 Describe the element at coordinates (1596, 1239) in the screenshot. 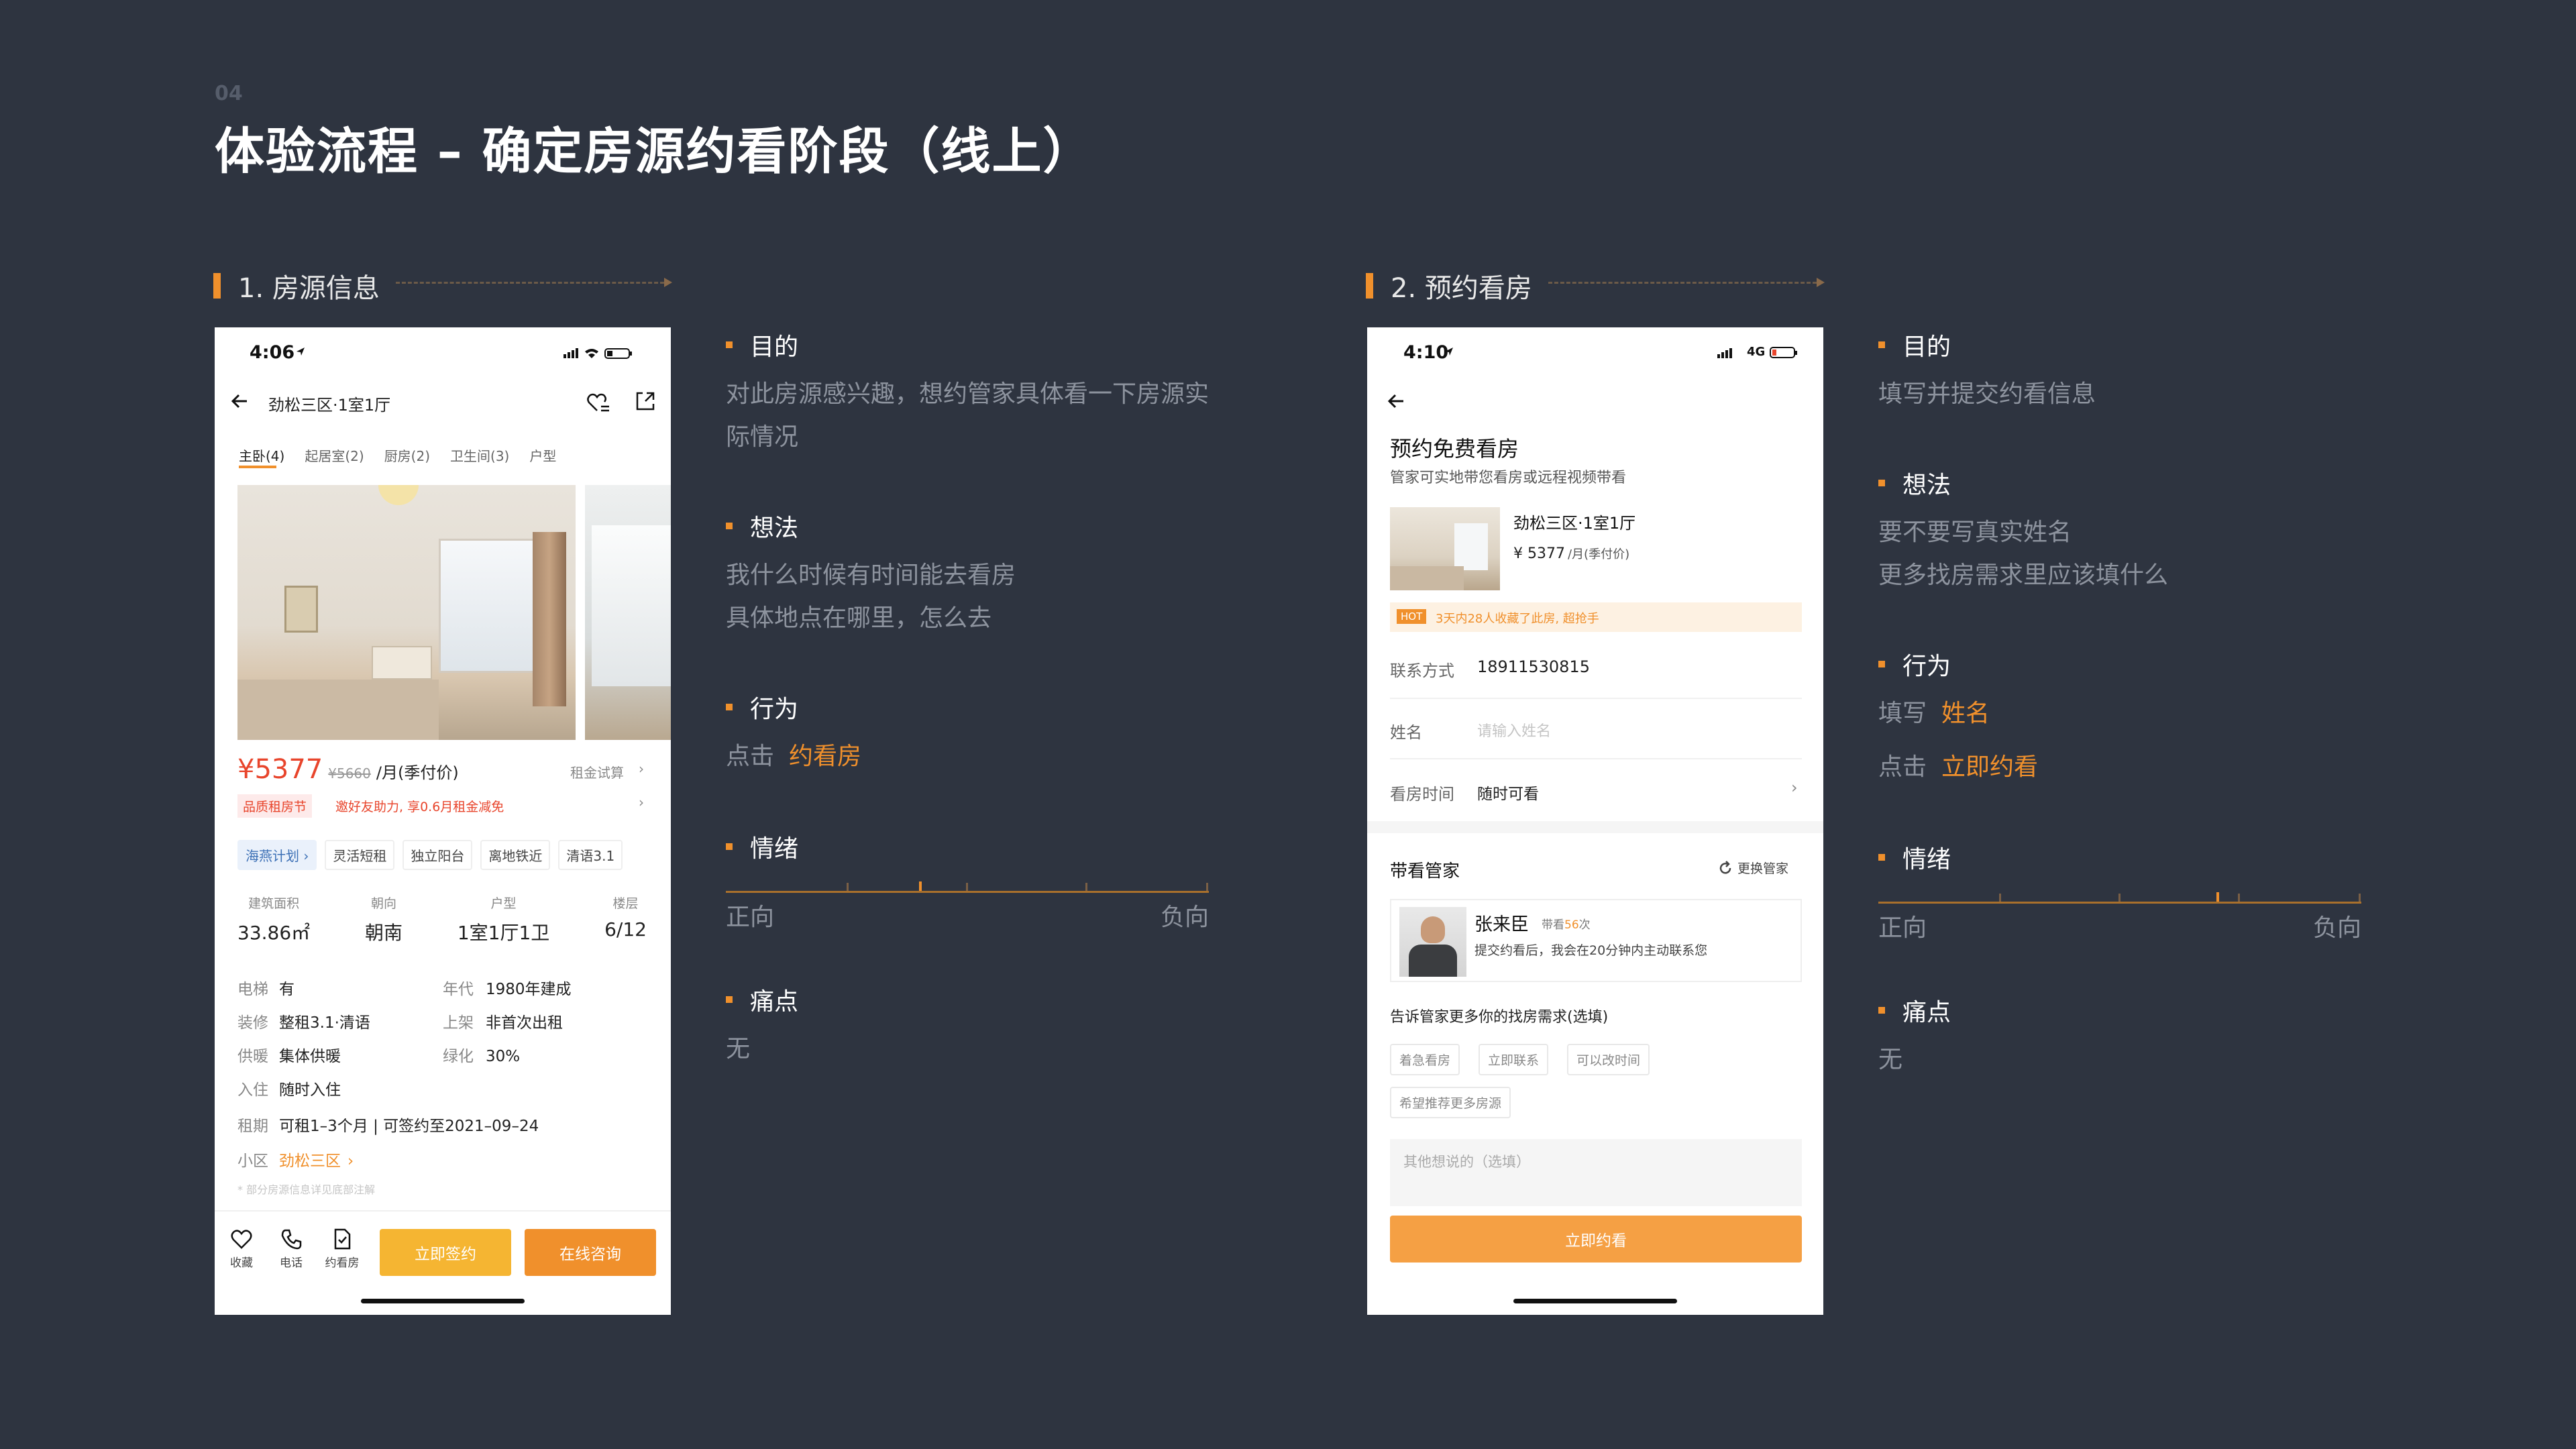

I see `submit-booking-button: 立即约看` at that location.